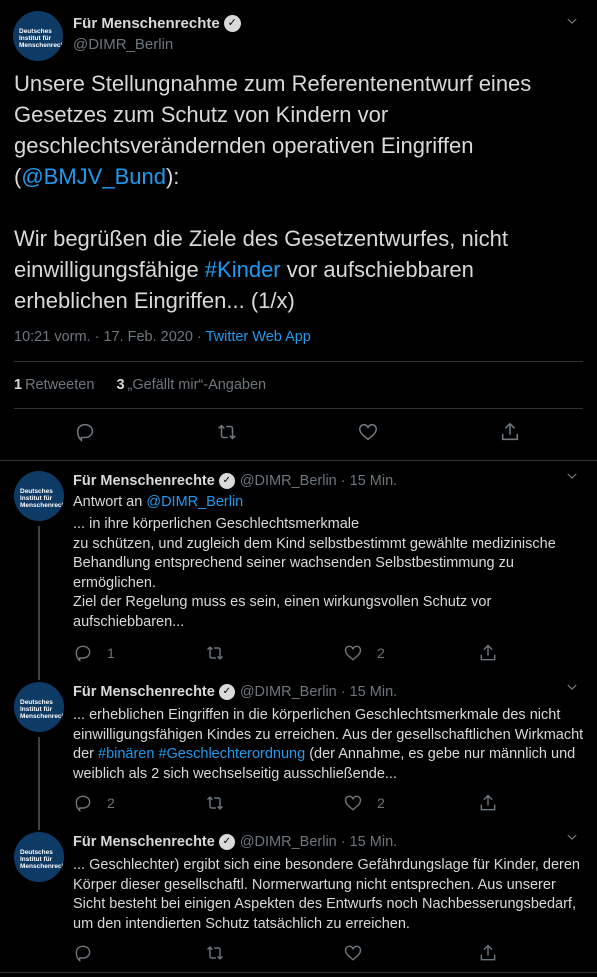 Image resolution: width=597 pixels, height=977 pixels. What do you see at coordinates (94, 803) in the screenshot?
I see `reply-button: 2` at bounding box center [94, 803].